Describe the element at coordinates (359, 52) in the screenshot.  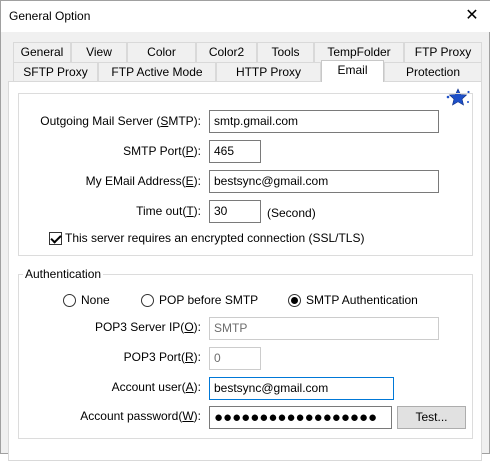
I see `tab-tempfolder: TempFolder` at that location.